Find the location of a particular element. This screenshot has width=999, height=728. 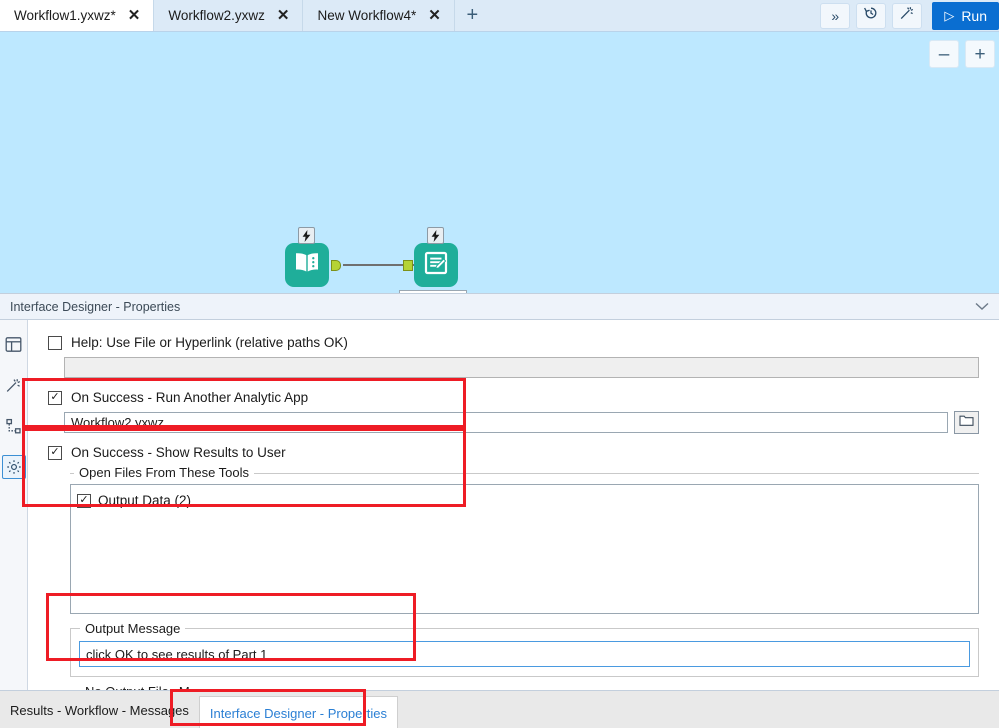

show-results-label: On Success - Show Results to User is located at coordinates (178, 452).